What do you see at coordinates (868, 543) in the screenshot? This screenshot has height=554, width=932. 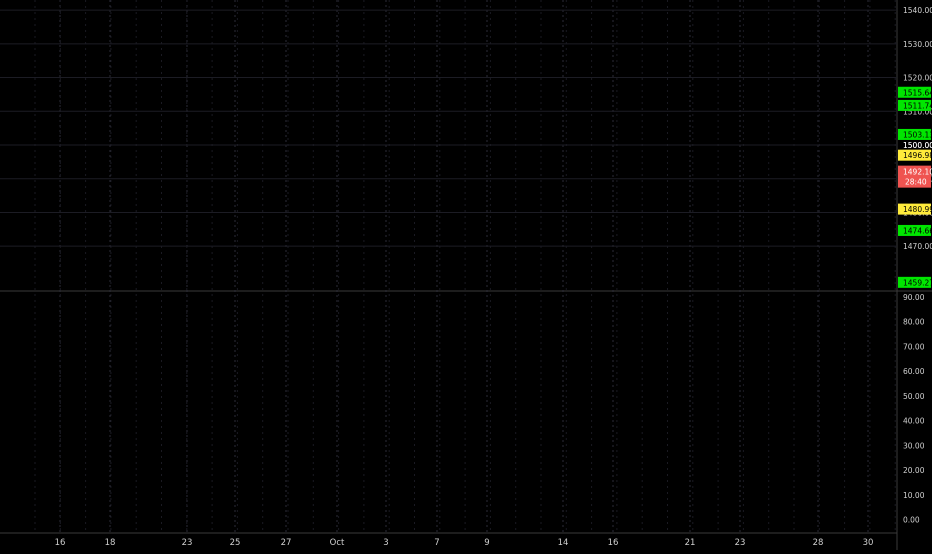 I see `x-tick-label: 30` at bounding box center [868, 543].